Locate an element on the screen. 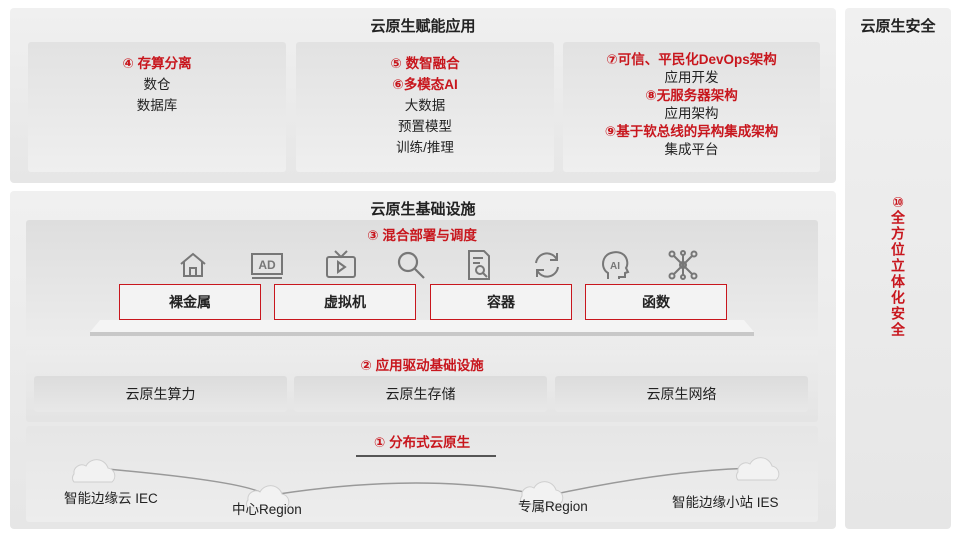  architecture-item: 集成平台 is located at coordinates (691, 149).